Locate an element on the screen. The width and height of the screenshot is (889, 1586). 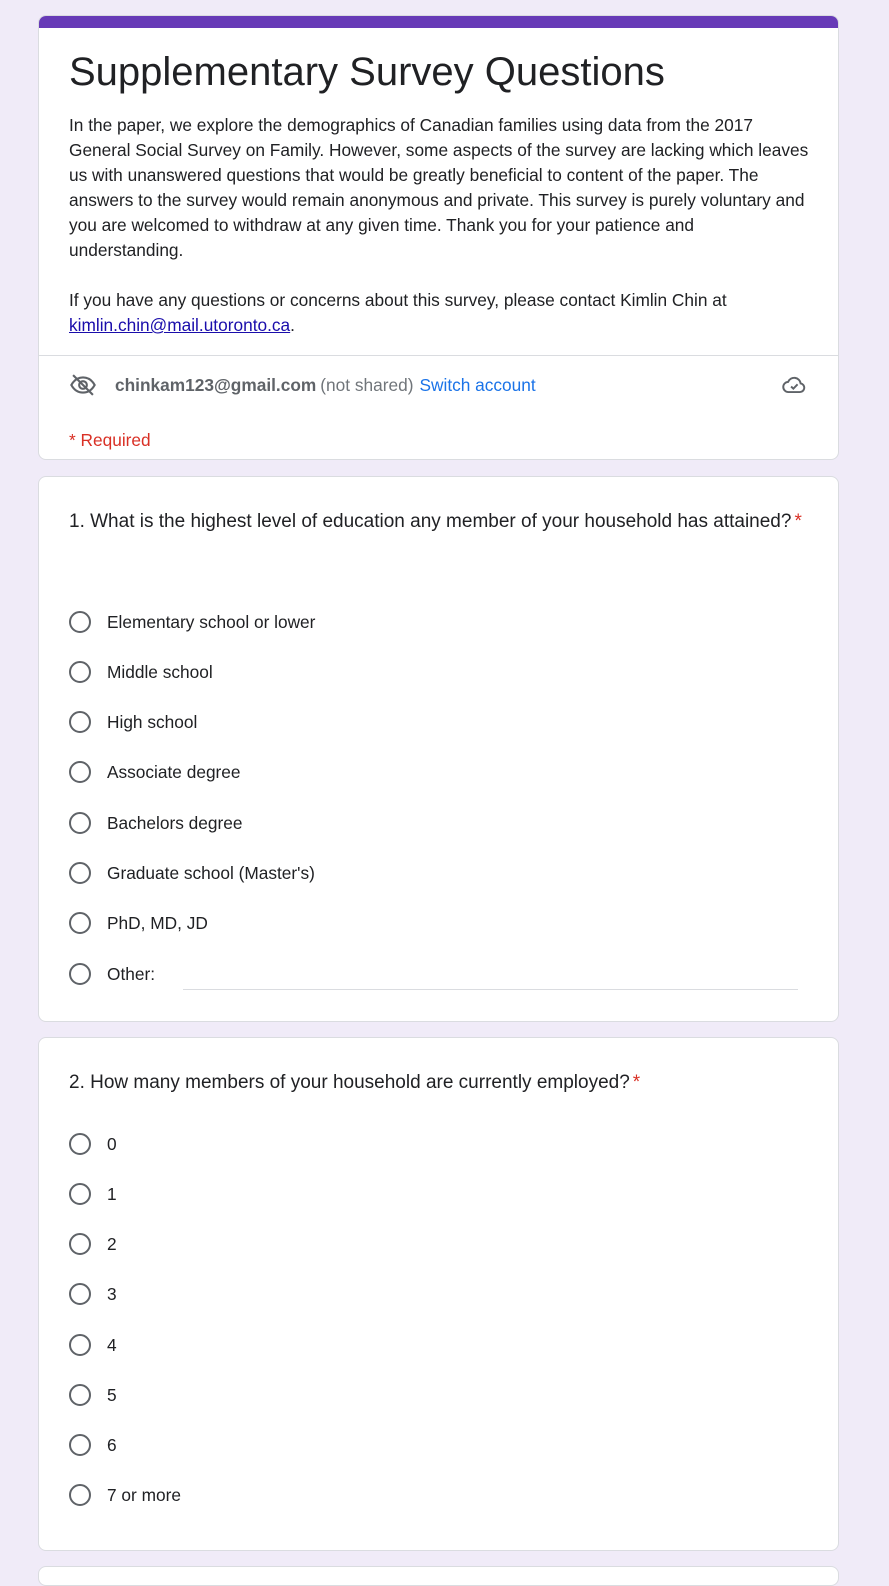
option-label: Associate degree is located at coordinates (174, 771).